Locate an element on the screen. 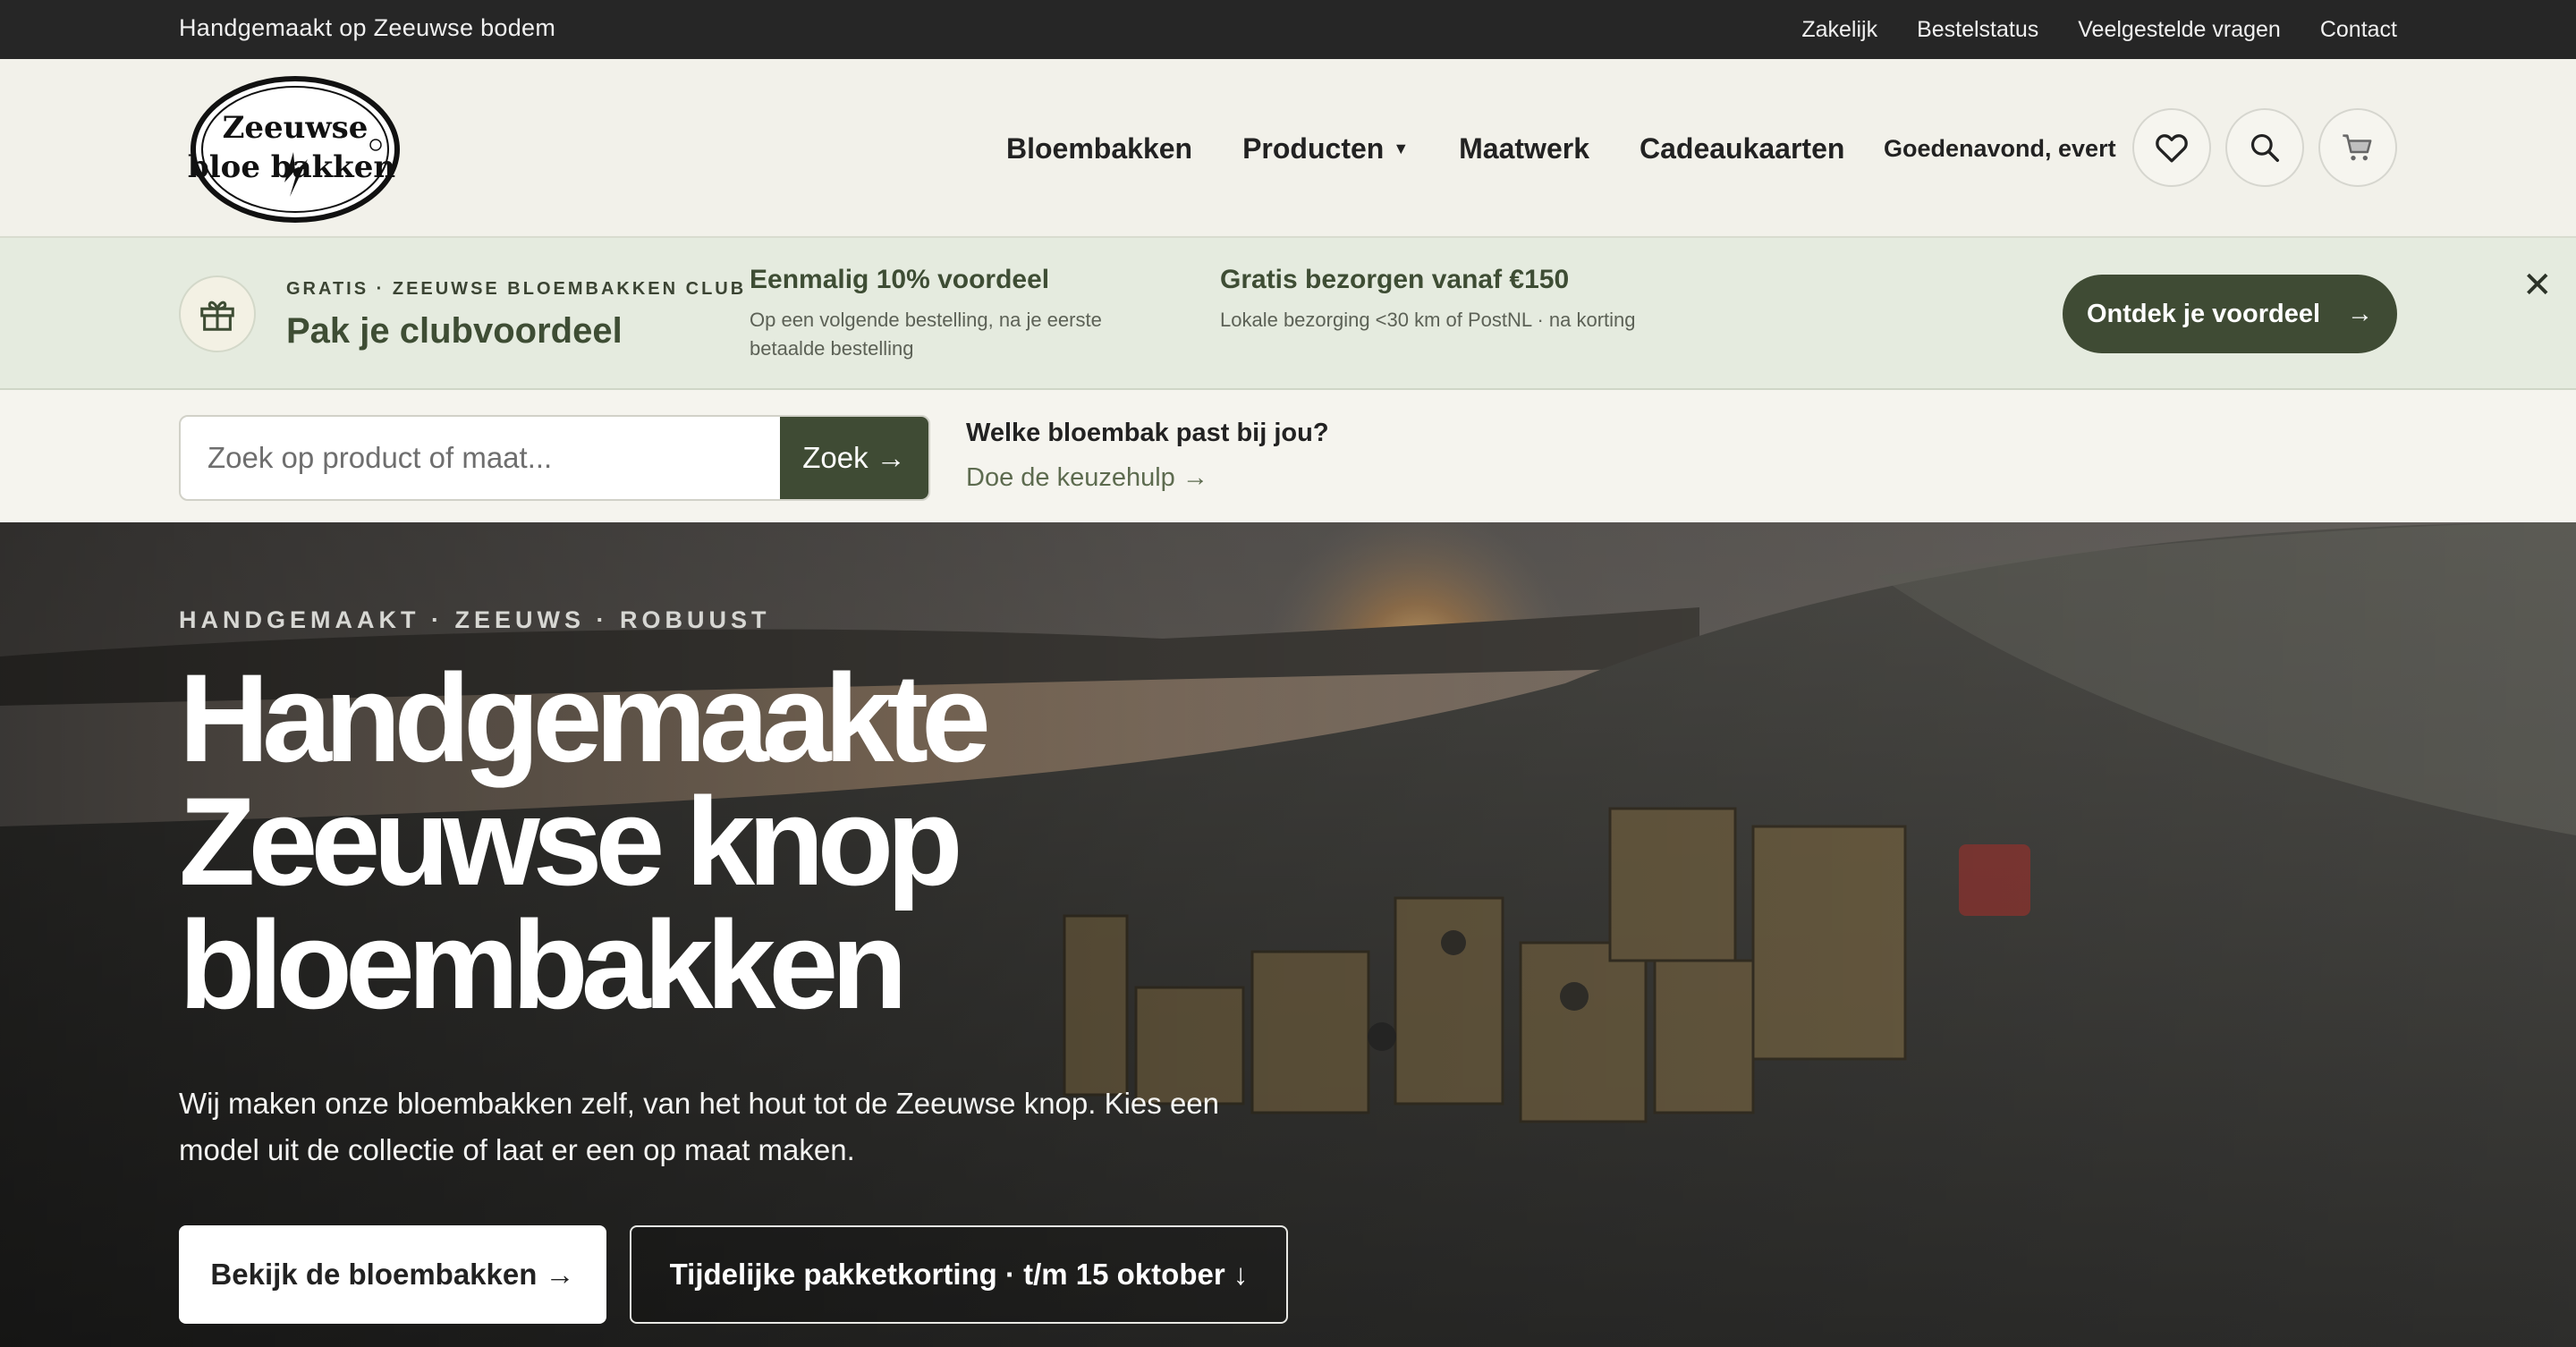  nav-producten: Producten ▼ is located at coordinates (1325, 148).